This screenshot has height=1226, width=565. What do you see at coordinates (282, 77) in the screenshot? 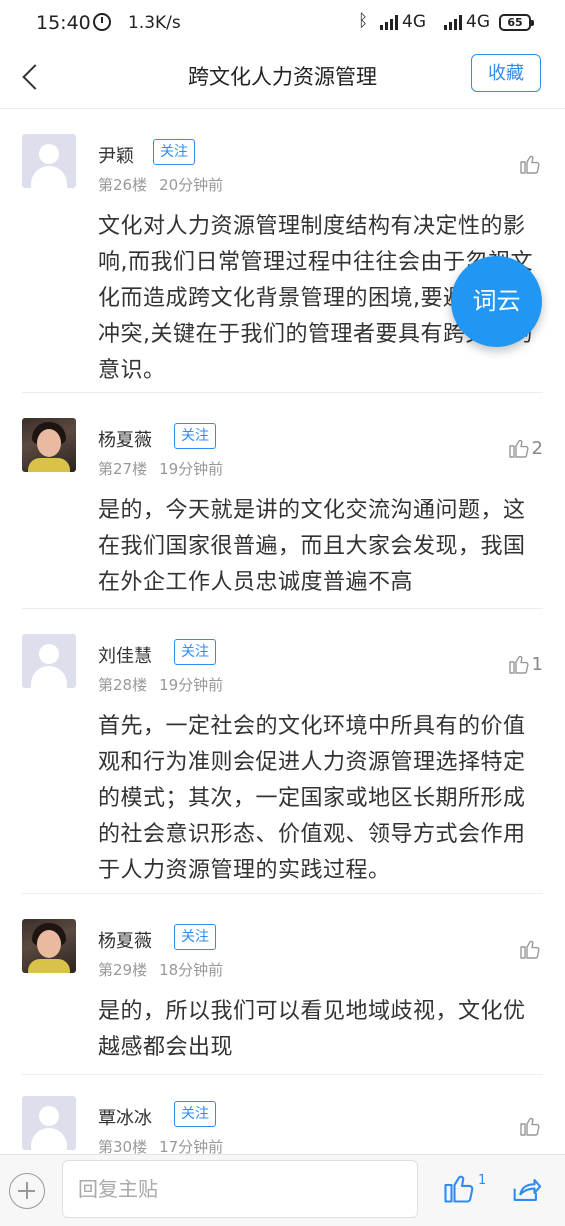
I see `top-navigation-bar: 跨文化人力资源管理 收藏` at bounding box center [282, 77].